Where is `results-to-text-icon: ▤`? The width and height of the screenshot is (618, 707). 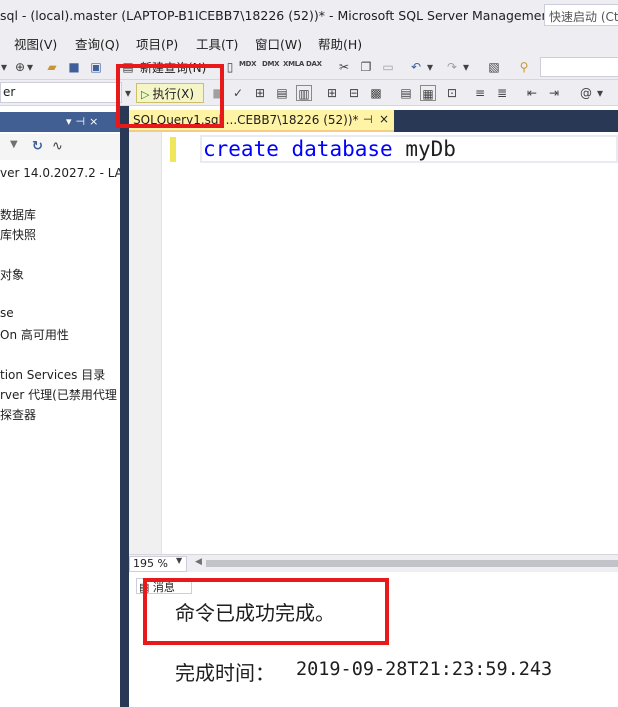 results-to-text-icon: ▤ is located at coordinates (406, 93).